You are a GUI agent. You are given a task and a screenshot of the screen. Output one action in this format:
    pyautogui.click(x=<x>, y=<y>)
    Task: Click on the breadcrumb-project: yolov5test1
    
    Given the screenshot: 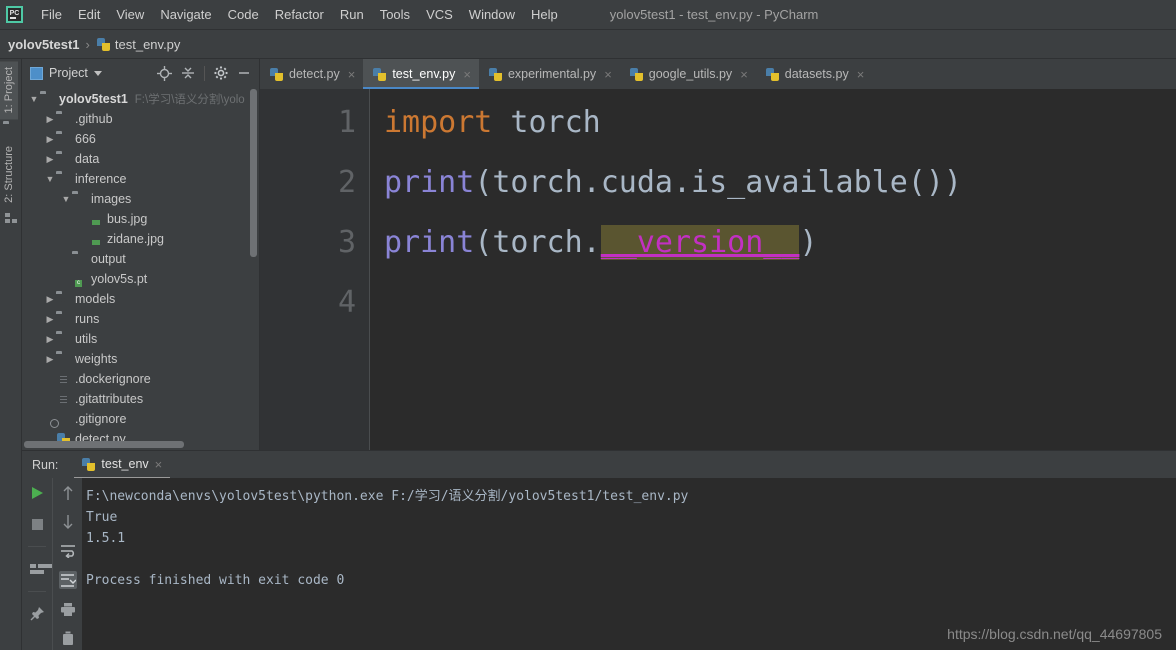 What is the action you would take?
    pyautogui.click(x=44, y=44)
    